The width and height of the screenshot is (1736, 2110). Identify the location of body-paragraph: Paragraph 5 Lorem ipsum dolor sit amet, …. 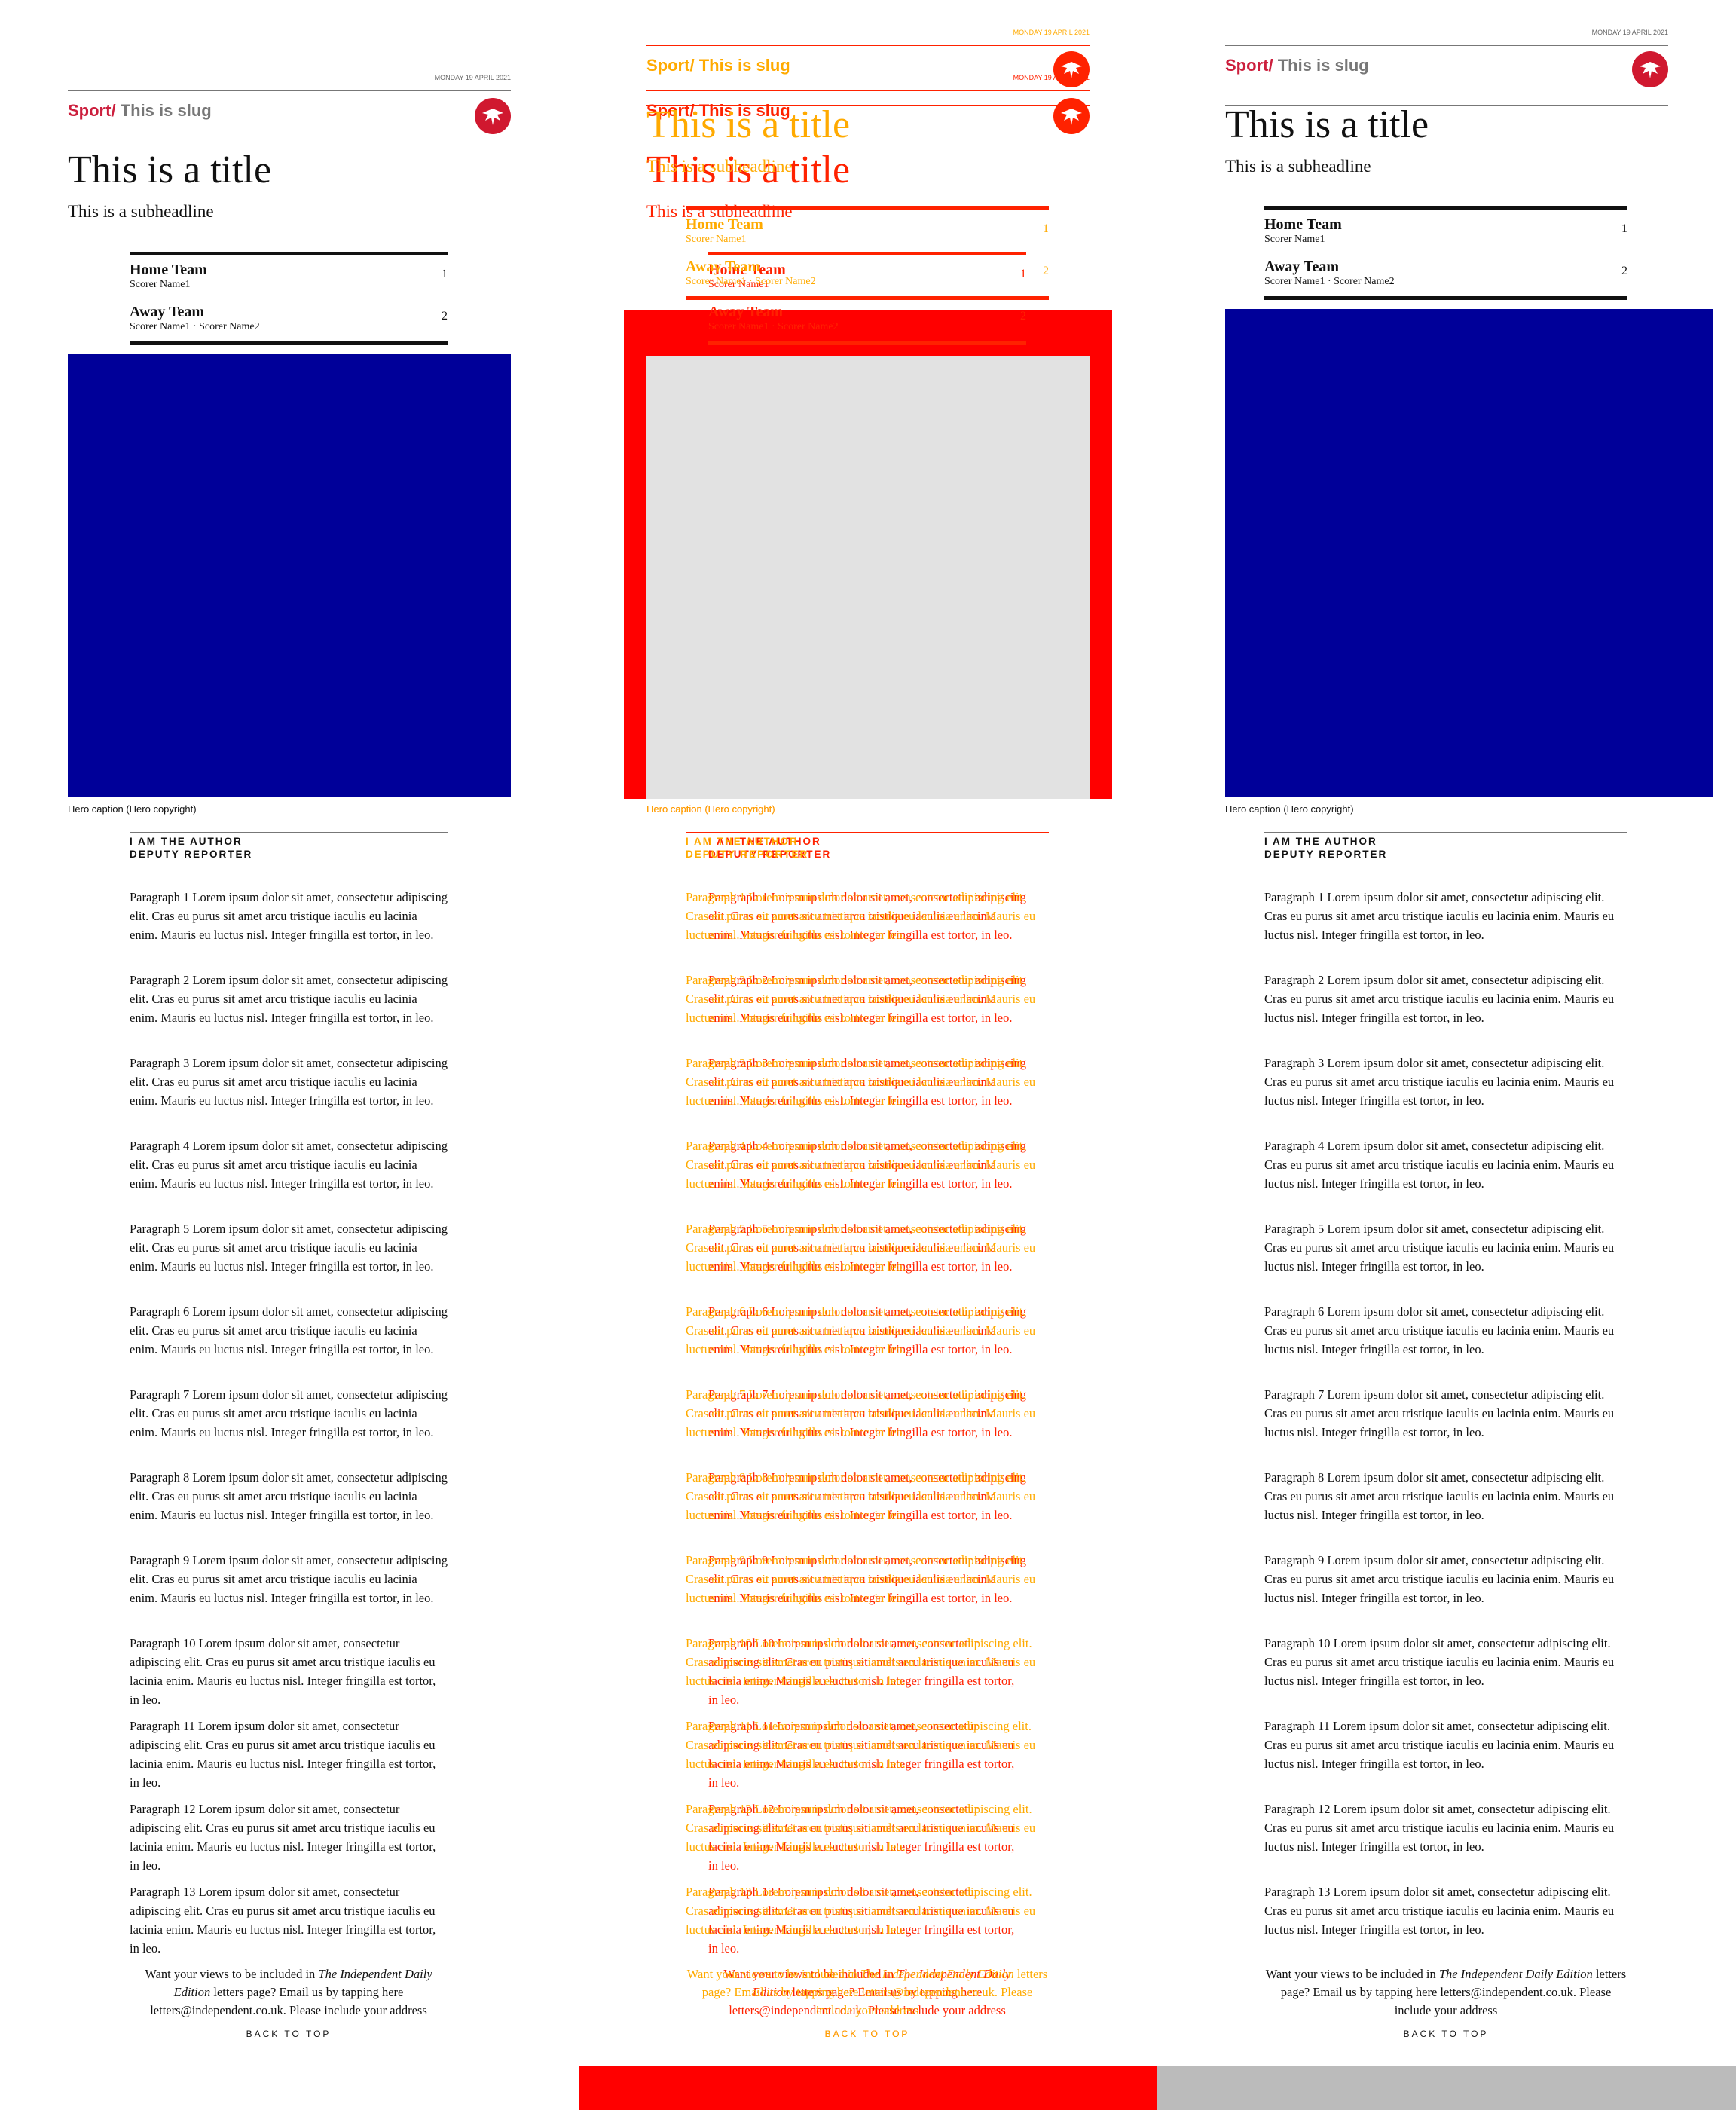
(1439, 1248).